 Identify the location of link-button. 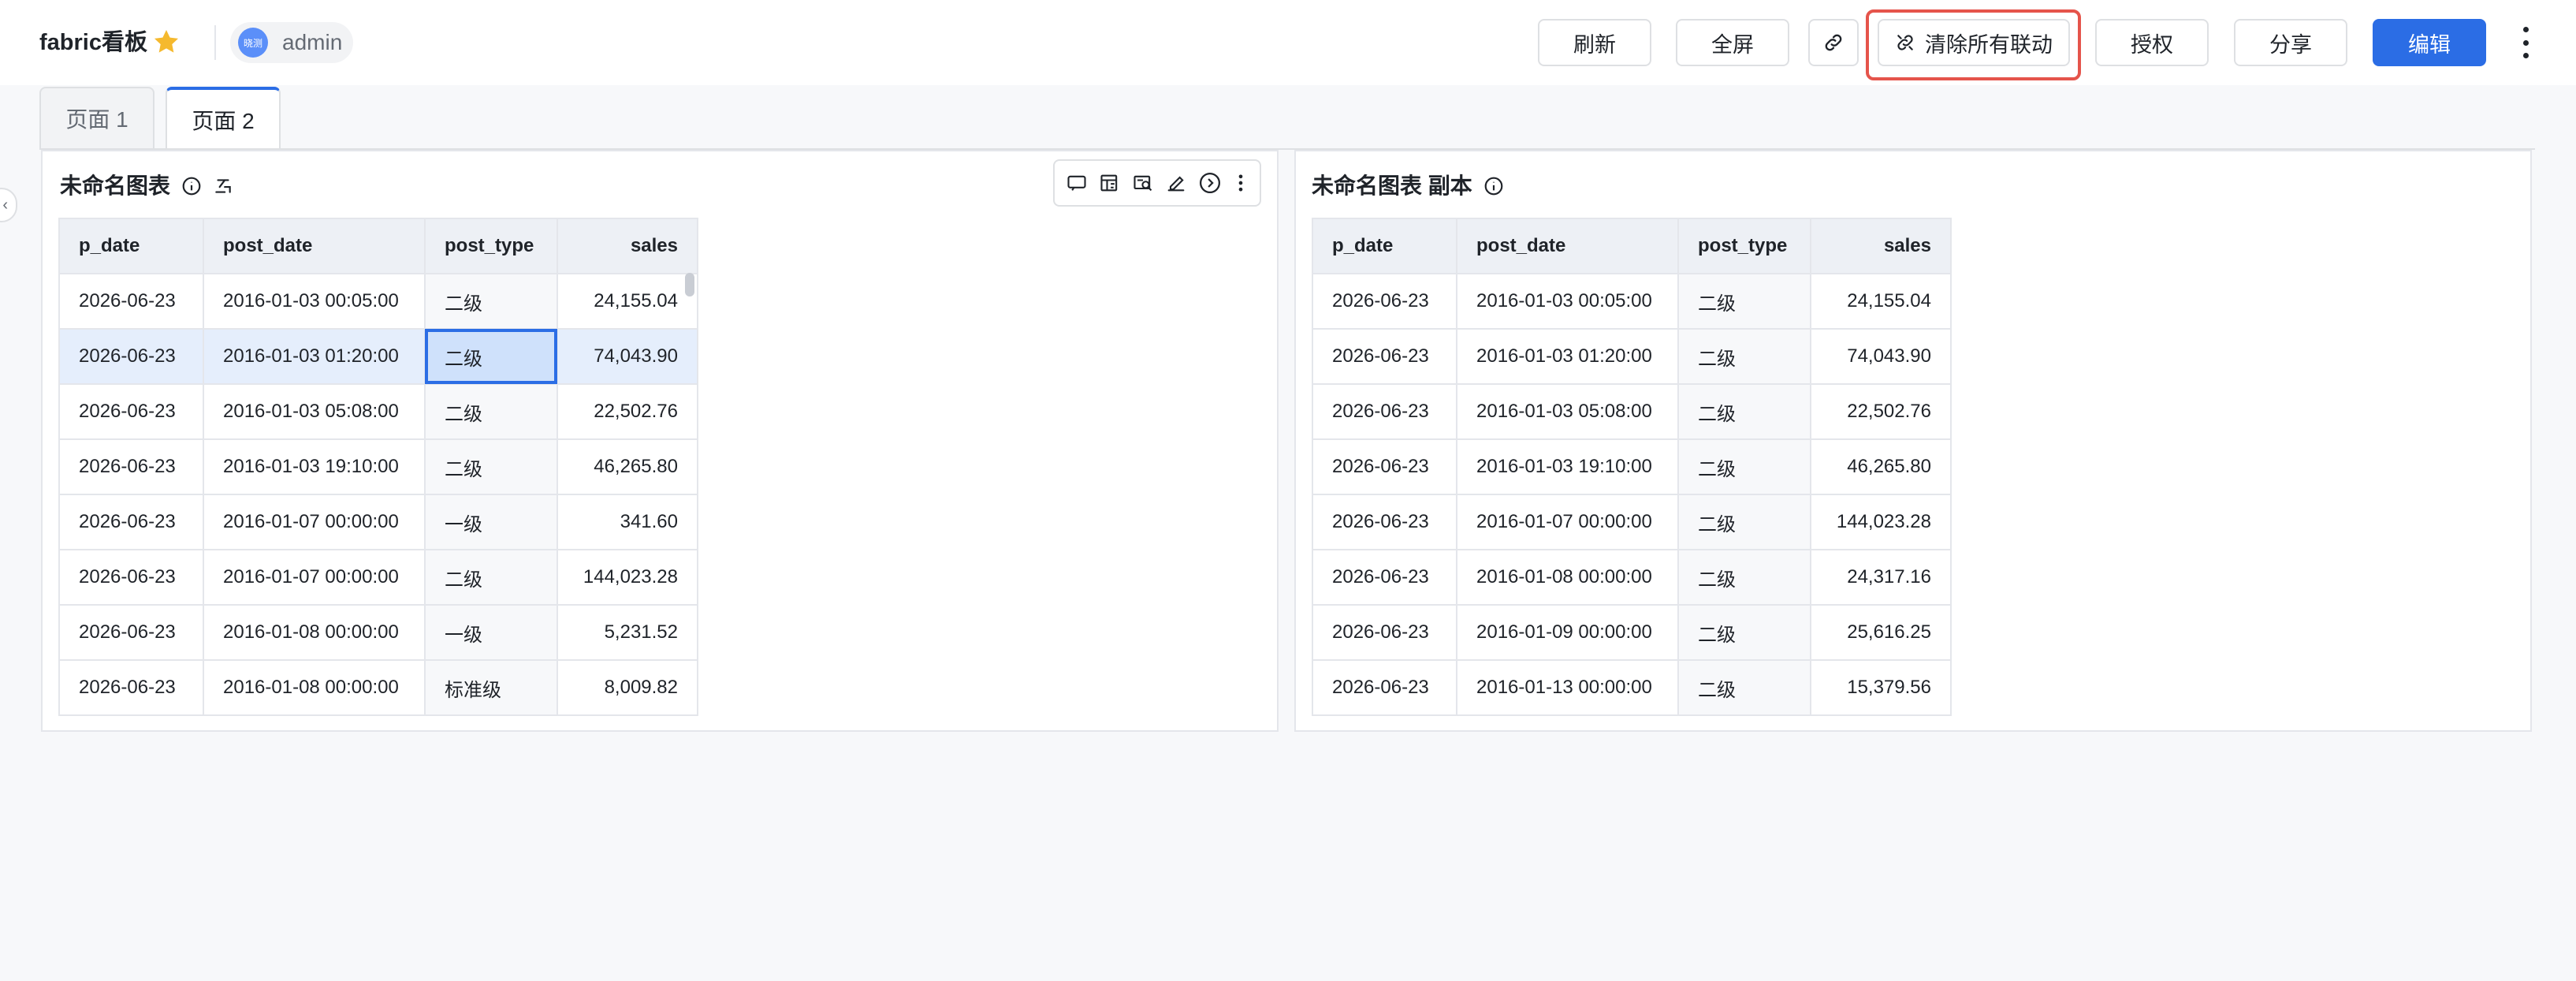
(1833, 42).